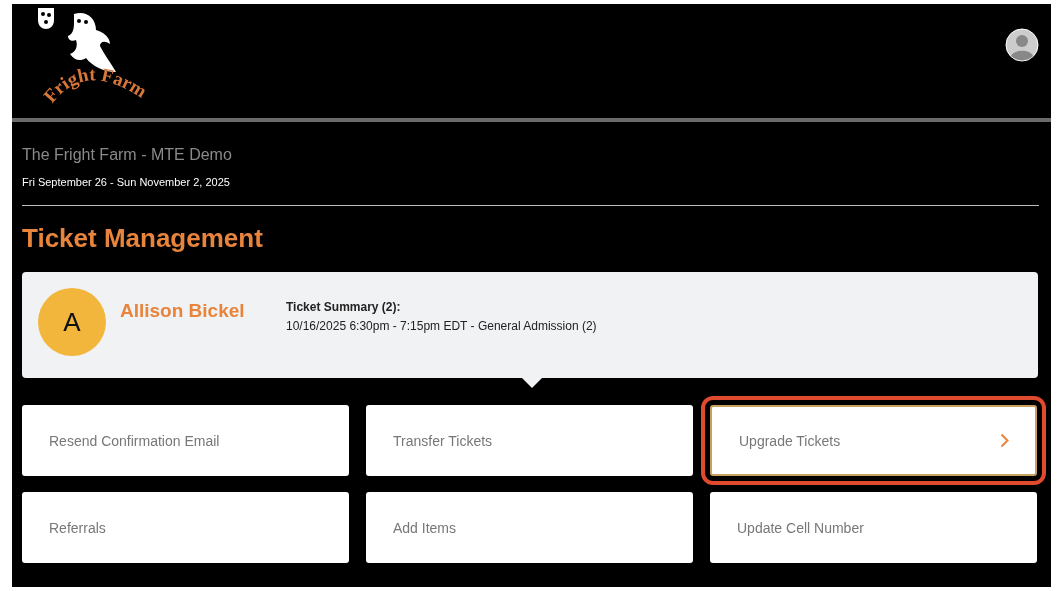 The image size is (1059, 591). What do you see at coordinates (185, 440) in the screenshot?
I see `action-tile: Resend Confirmation Email` at bounding box center [185, 440].